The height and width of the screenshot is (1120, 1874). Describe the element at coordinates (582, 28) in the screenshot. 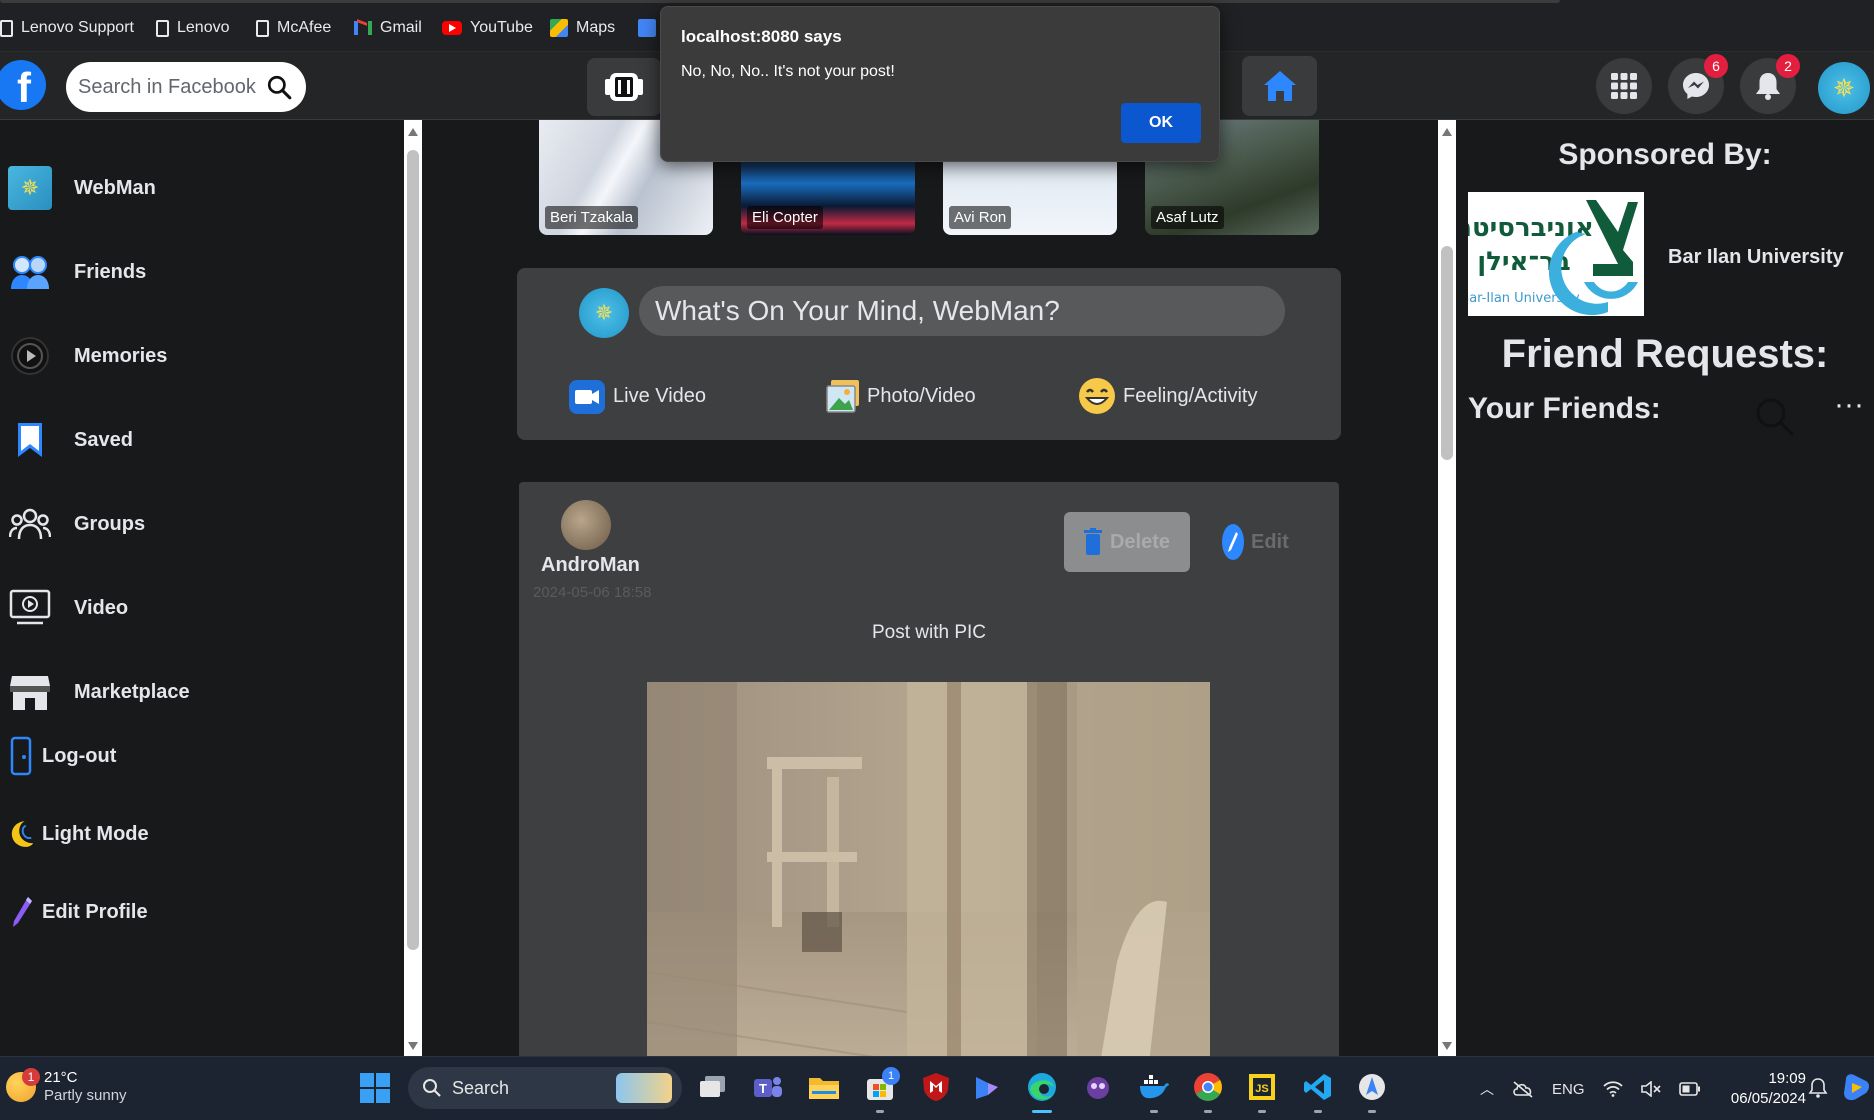

I see `bookmark-maps: Maps` at that location.